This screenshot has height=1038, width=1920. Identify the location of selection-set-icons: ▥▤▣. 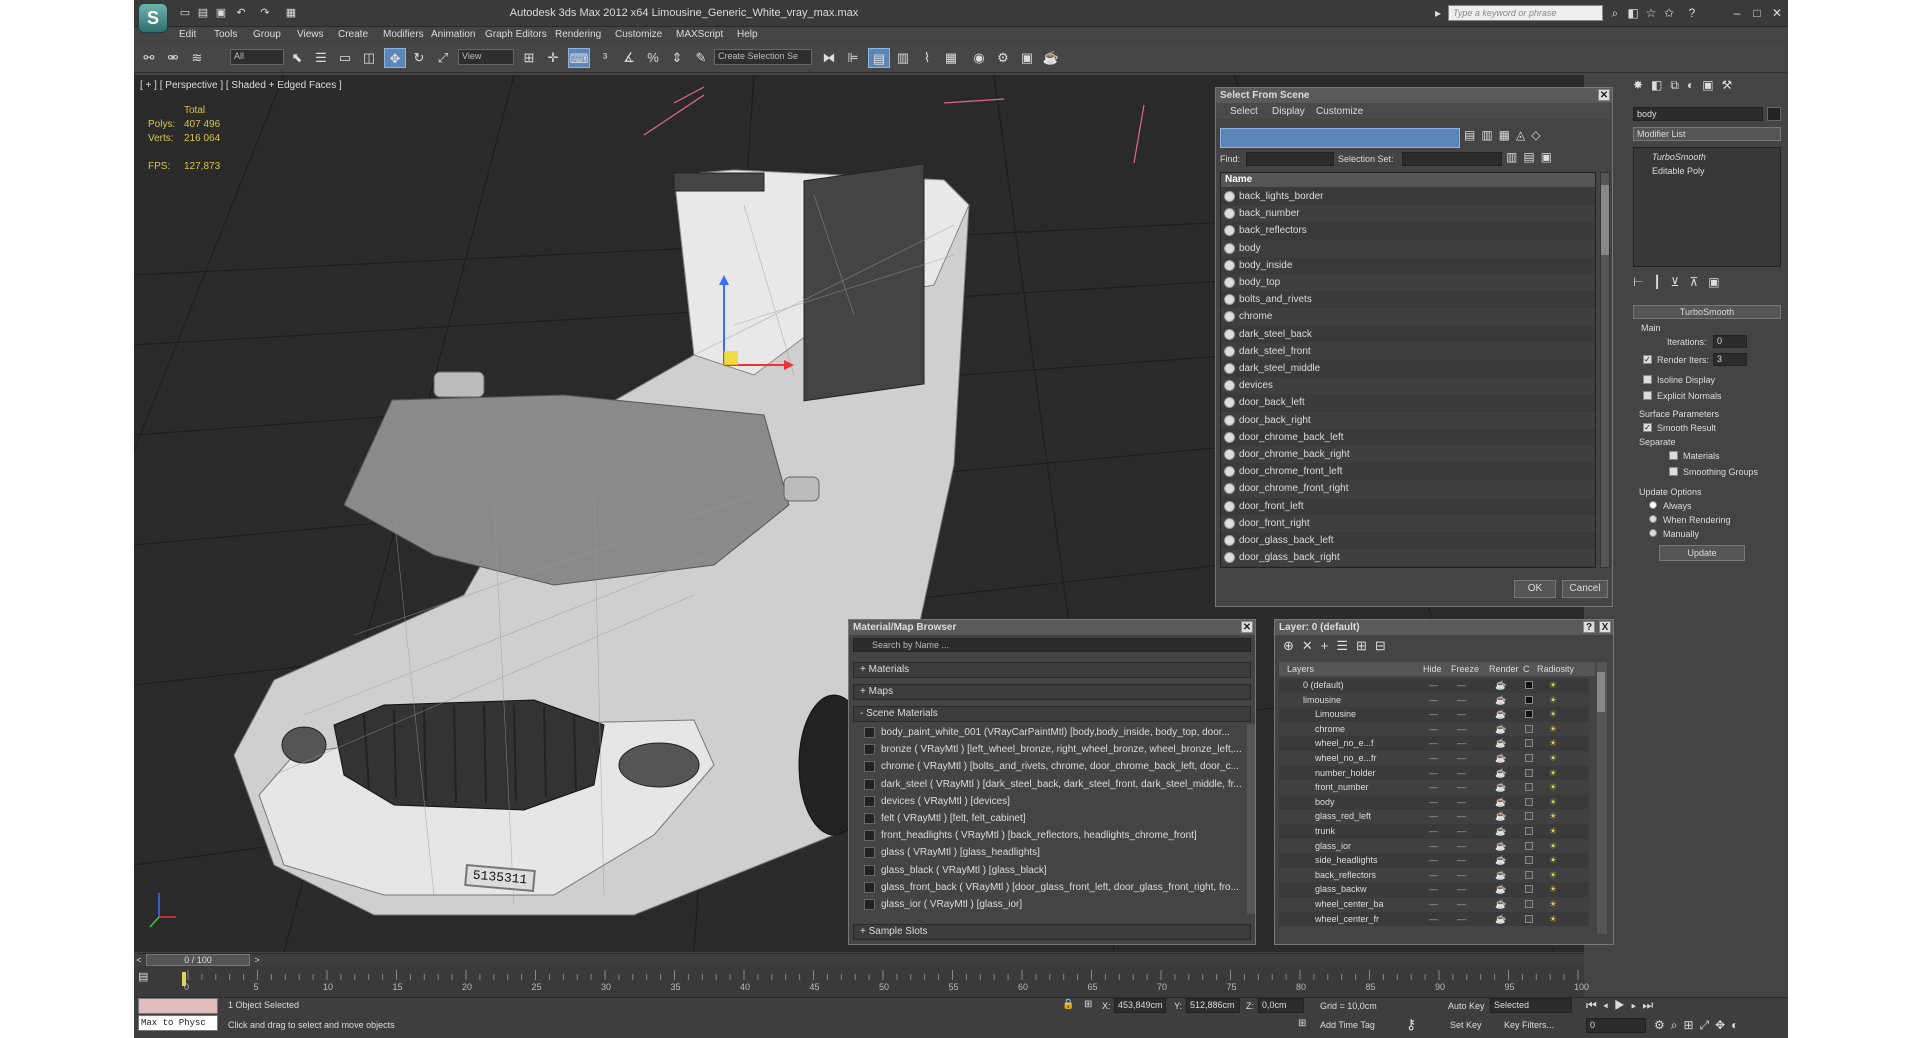
(1551, 158).